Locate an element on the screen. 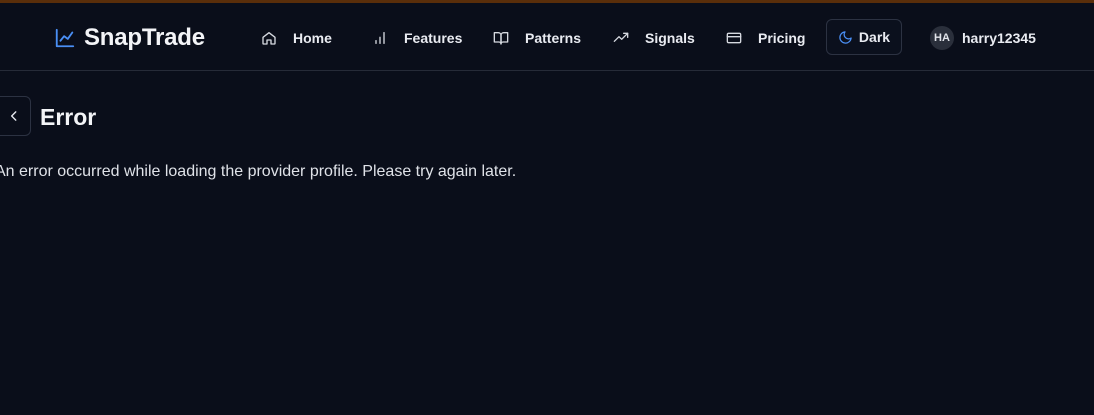 Image resolution: width=1094 pixels, height=415 pixels. user-menu: HA harry12345 is located at coordinates (983, 38).